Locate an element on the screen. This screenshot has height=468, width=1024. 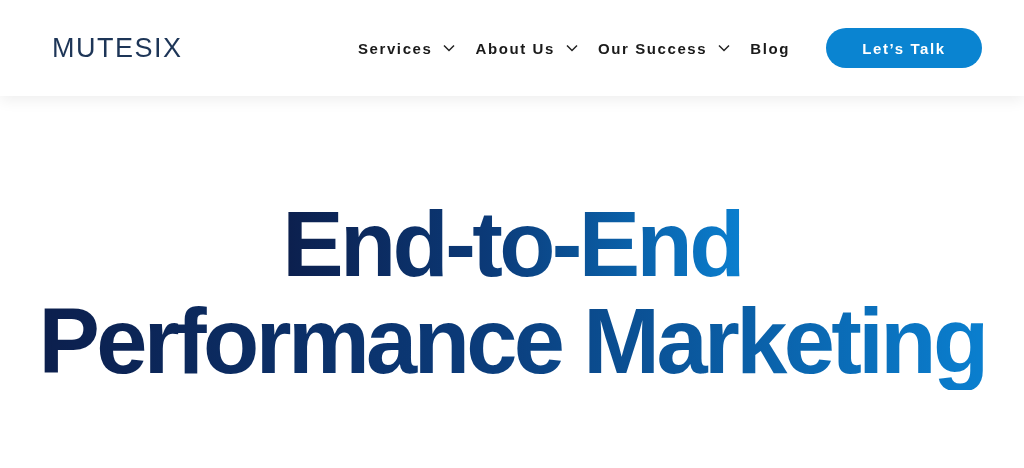
nav-link: About Us is located at coordinates (526, 48).